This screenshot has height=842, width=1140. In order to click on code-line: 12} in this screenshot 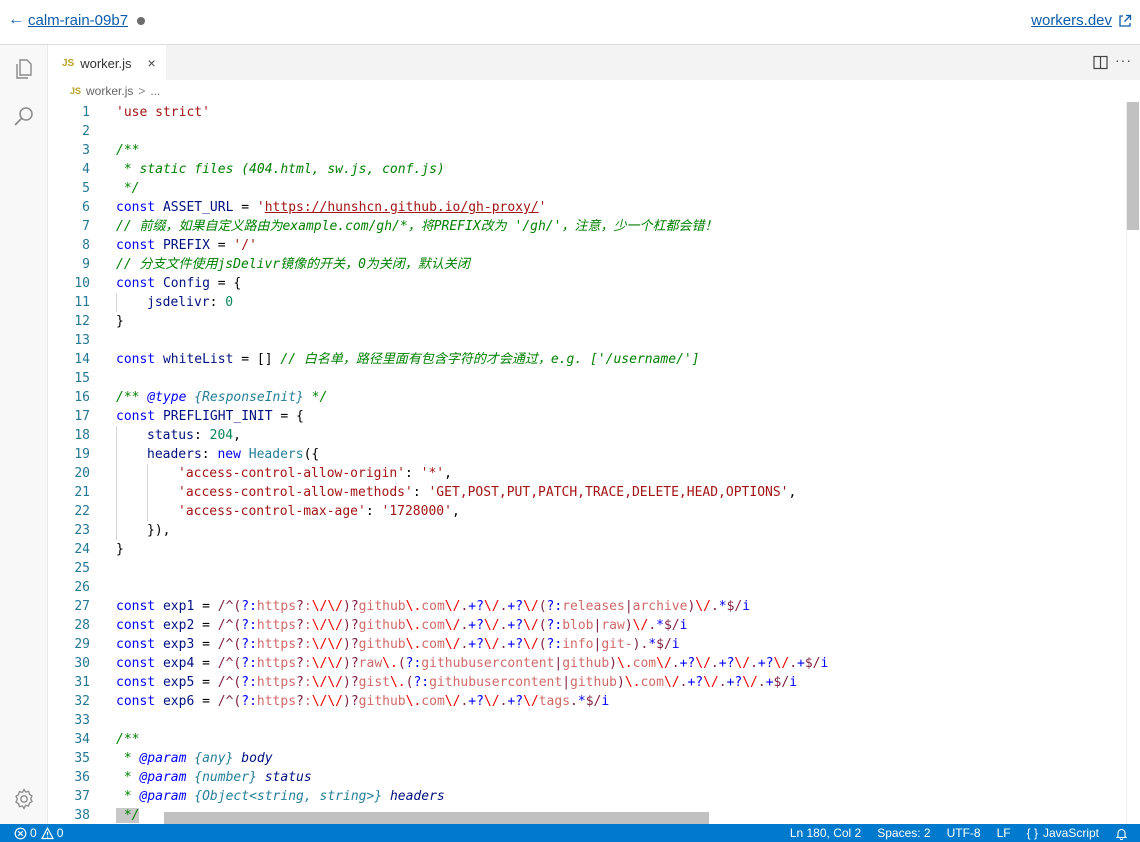, I will do `click(588, 321)`.